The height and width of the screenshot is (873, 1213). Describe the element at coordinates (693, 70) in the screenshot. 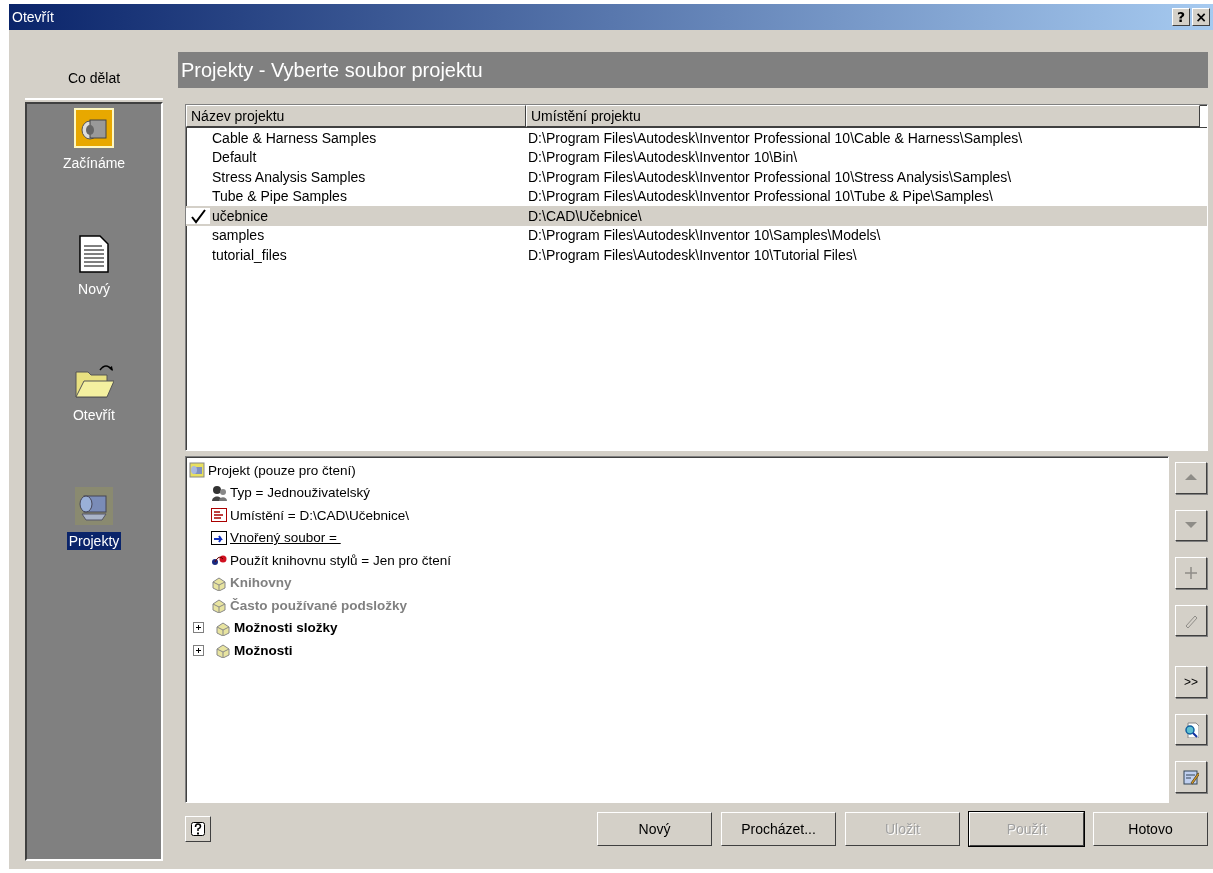

I see `section-header: Projekty - Vyberte soubor projektu` at that location.